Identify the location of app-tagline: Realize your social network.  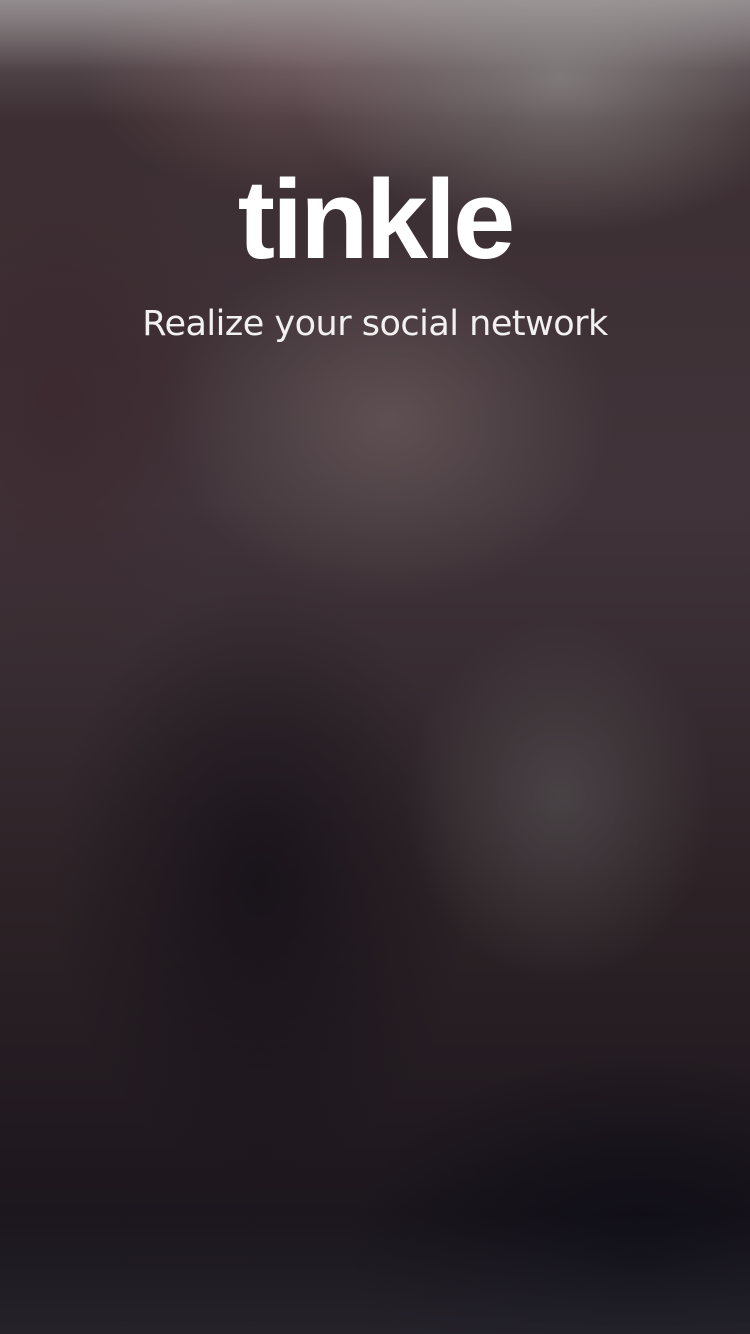
(375, 324).